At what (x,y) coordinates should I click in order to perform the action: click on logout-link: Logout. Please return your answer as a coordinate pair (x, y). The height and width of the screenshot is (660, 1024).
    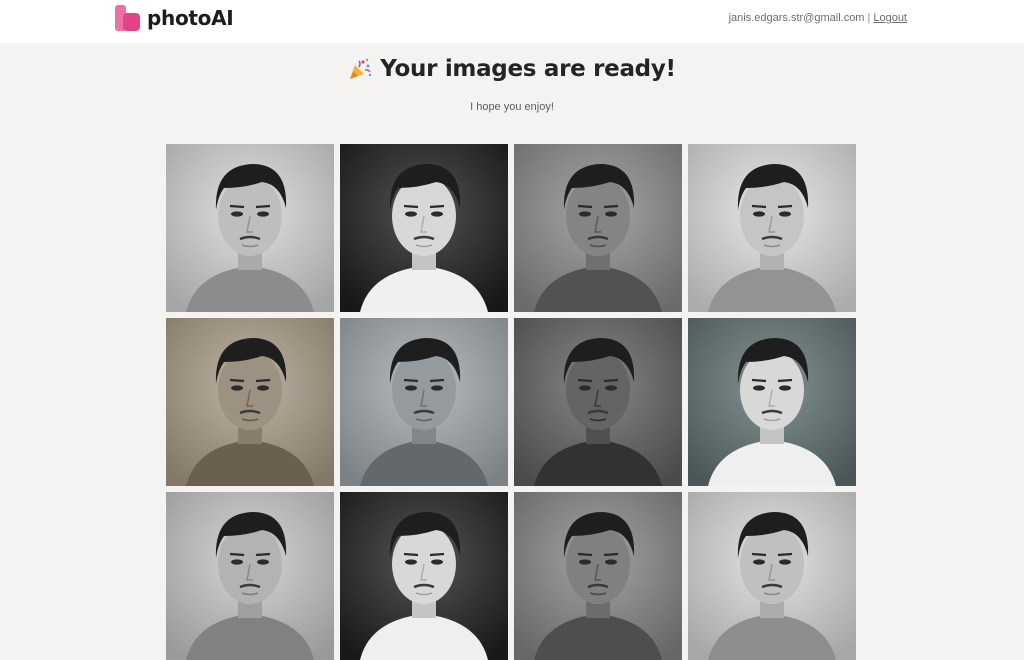
    Looking at the image, I should click on (890, 18).